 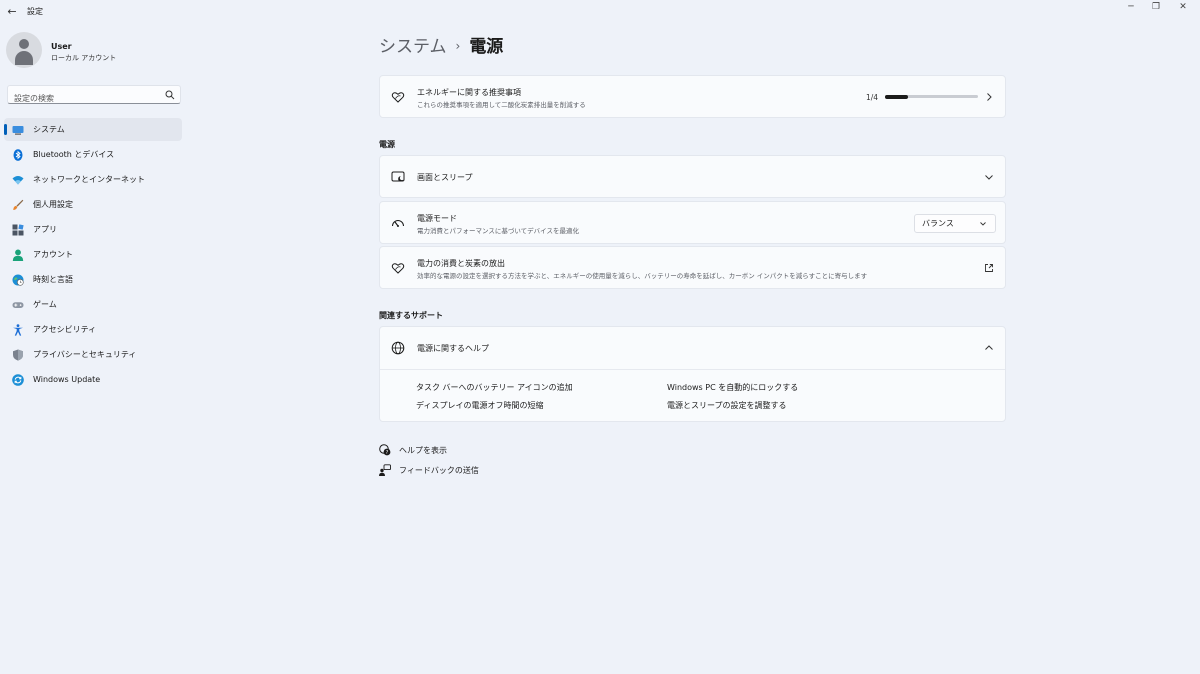 What do you see at coordinates (84, 58) in the screenshot?
I see `user-account-type: ローカル アカウント` at bounding box center [84, 58].